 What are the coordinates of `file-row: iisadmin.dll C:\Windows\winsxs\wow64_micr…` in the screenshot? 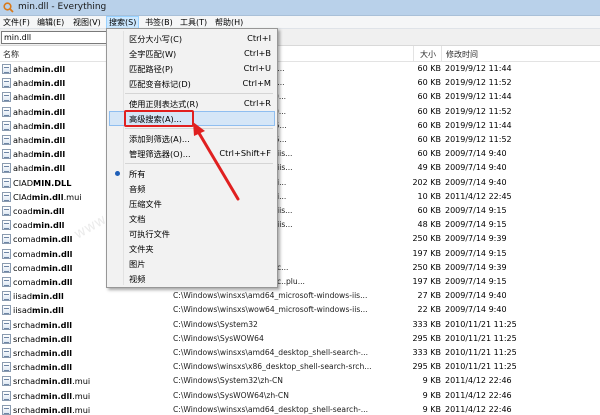 It's located at (300, 310).